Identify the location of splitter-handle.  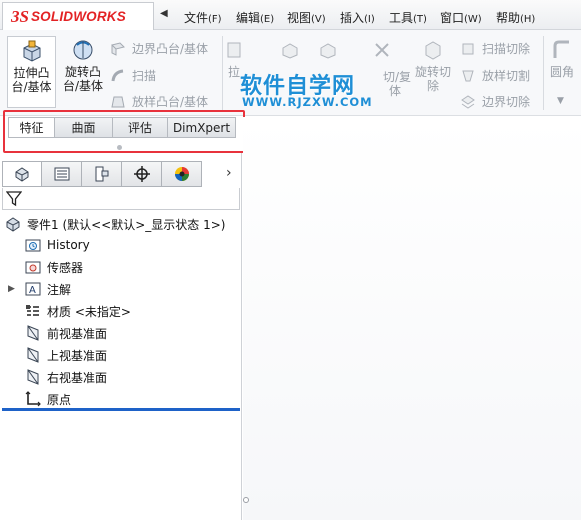
(119, 147).